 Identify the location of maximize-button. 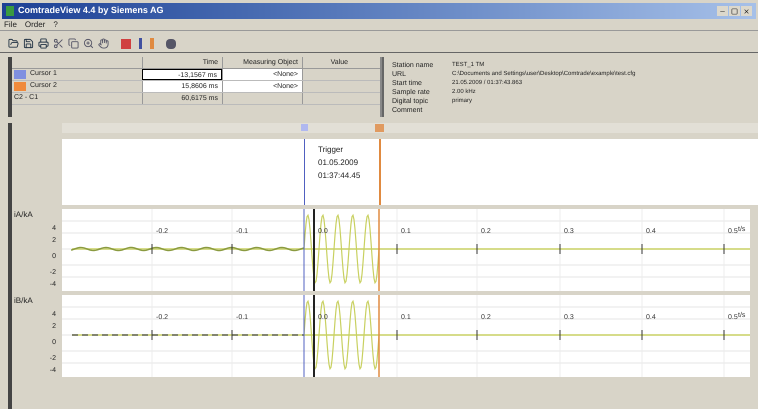
(734, 11).